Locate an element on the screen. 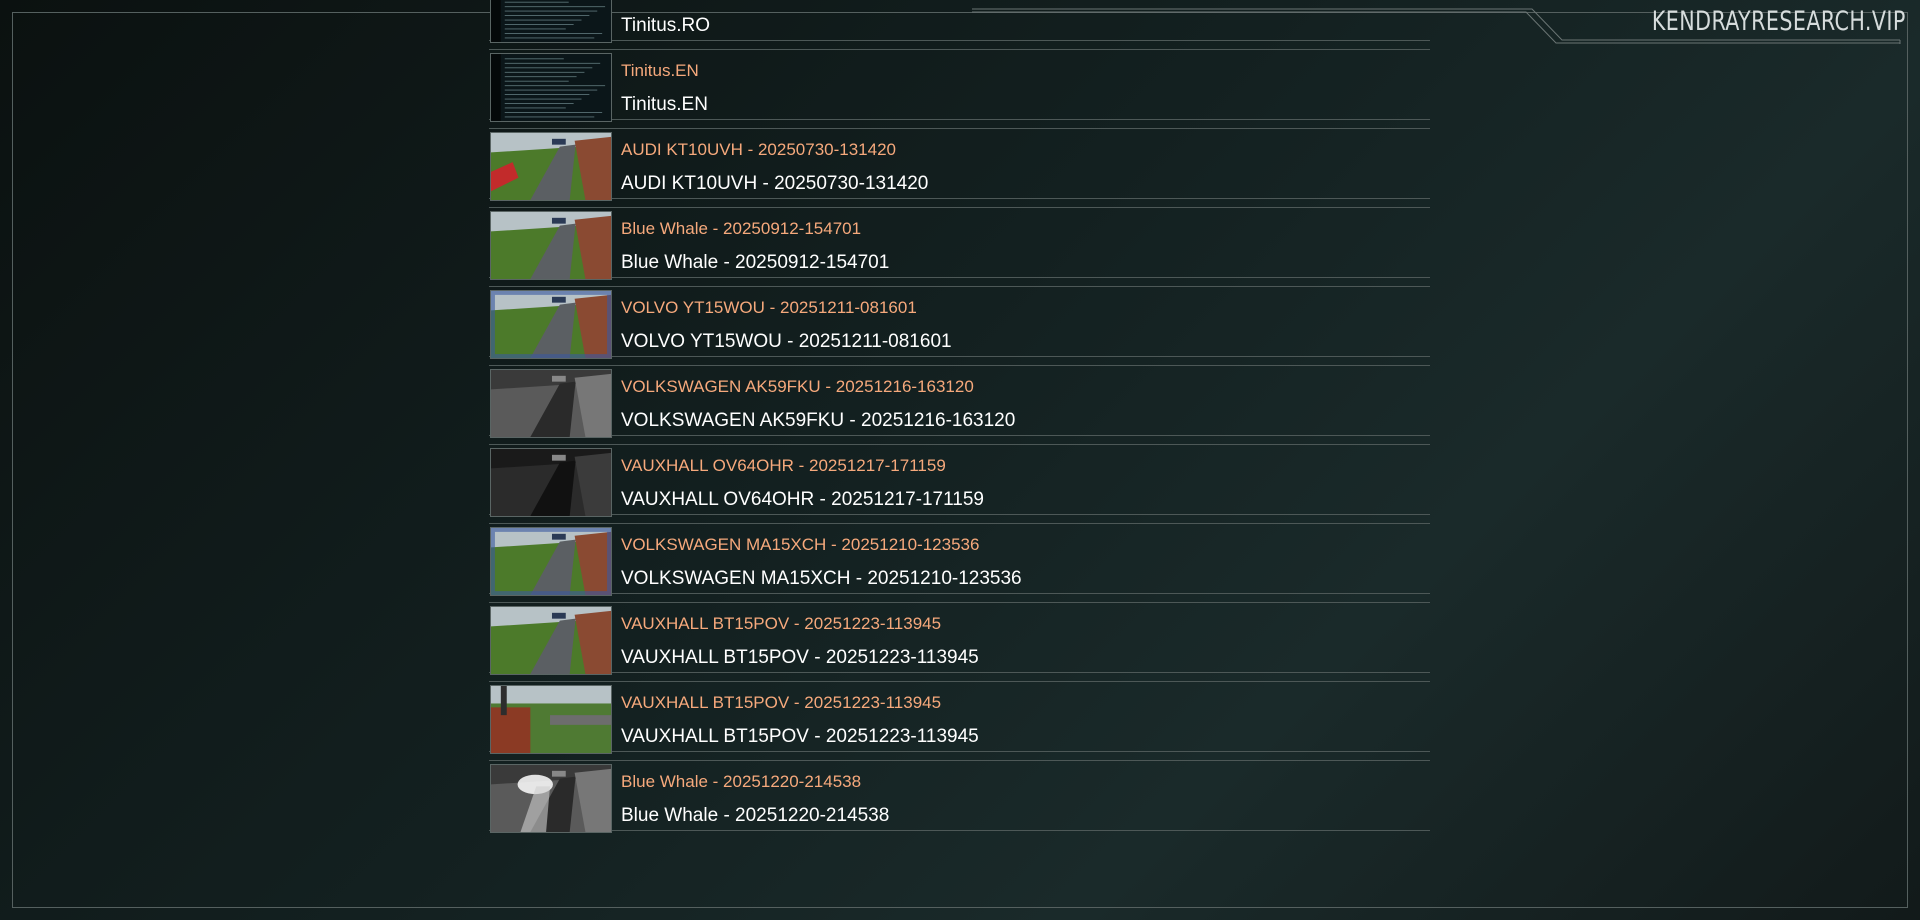  item-subtitle: VOLVO YT15WOU - 20251211-081601 is located at coordinates (786, 341).